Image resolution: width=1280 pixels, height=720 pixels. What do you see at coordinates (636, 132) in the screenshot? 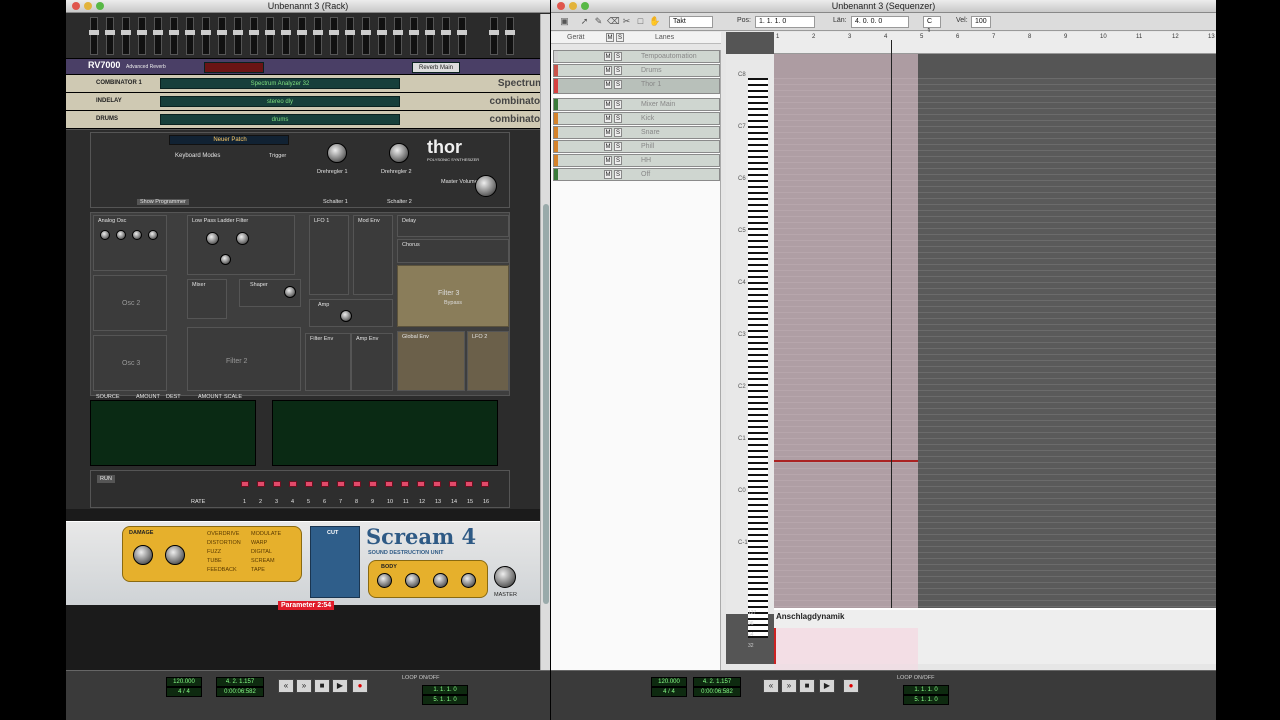
I see `track-row: M S Snare` at bounding box center [636, 132].